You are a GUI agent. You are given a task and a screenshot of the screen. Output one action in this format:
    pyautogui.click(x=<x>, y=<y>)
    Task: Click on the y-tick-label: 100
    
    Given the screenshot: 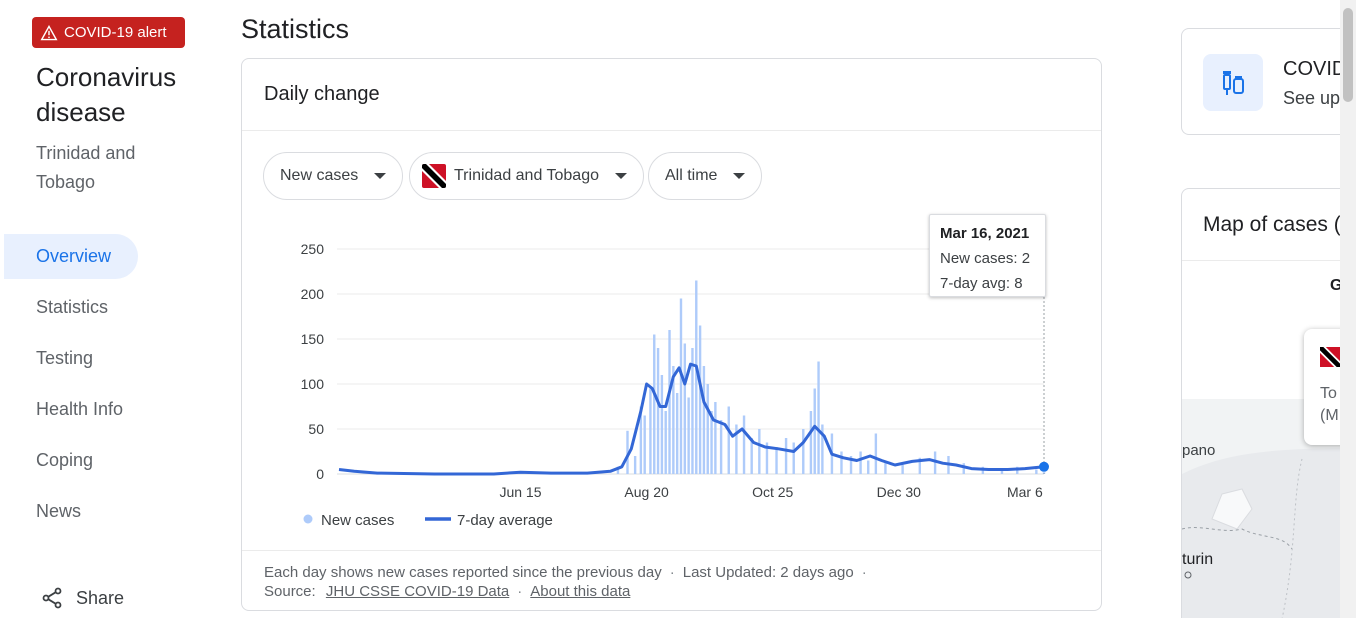 What is the action you would take?
    pyautogui.click(x=313, y=384)
    